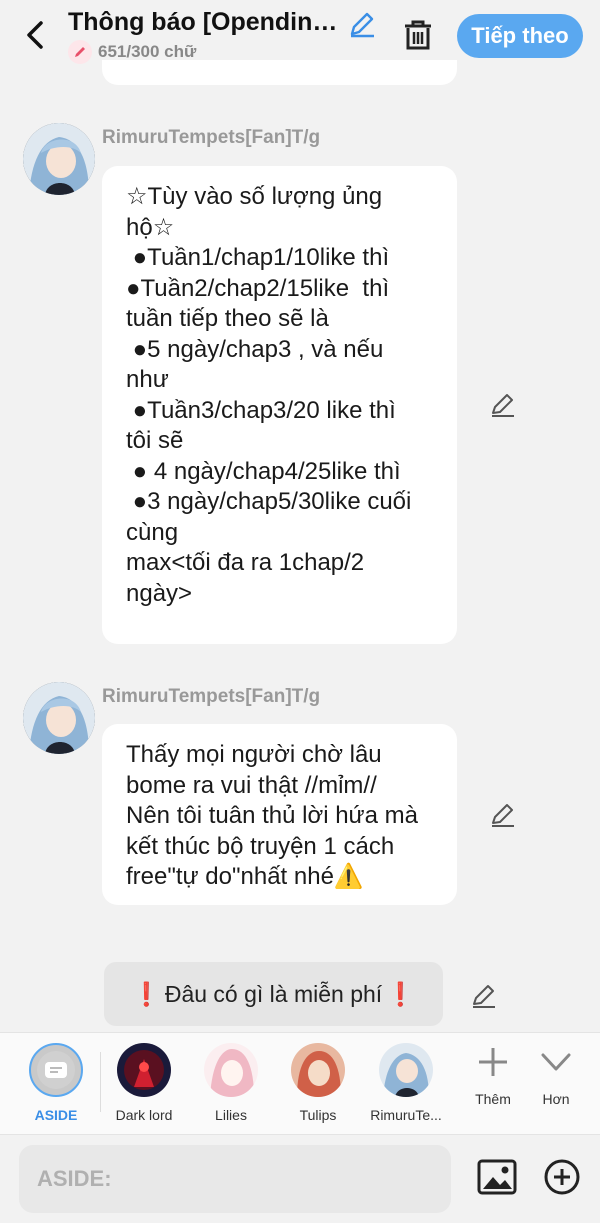 The image size is (600, 1223). What do you see at coordinates (406, 1070) in the screenshot?
I see `rimuru-avatar` at bounding box center [406, 1070].